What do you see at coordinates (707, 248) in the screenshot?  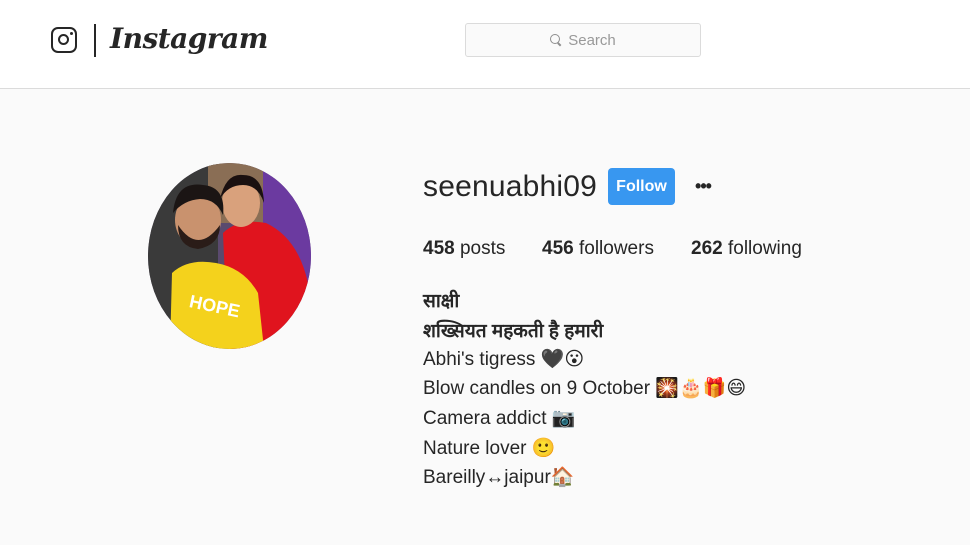 I see `following-count: 262` at bounding box center [707, 248].